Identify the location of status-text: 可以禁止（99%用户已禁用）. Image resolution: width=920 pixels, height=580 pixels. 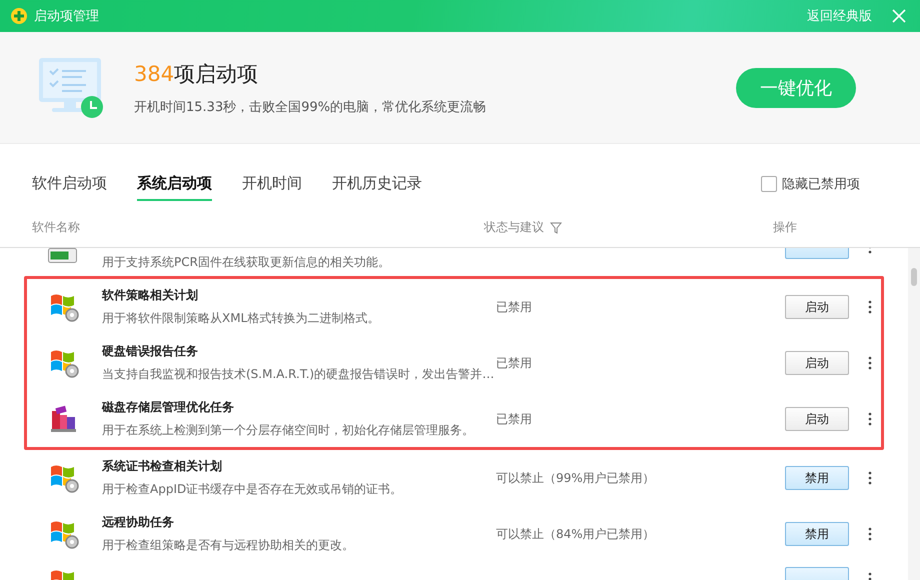
(575, 477).